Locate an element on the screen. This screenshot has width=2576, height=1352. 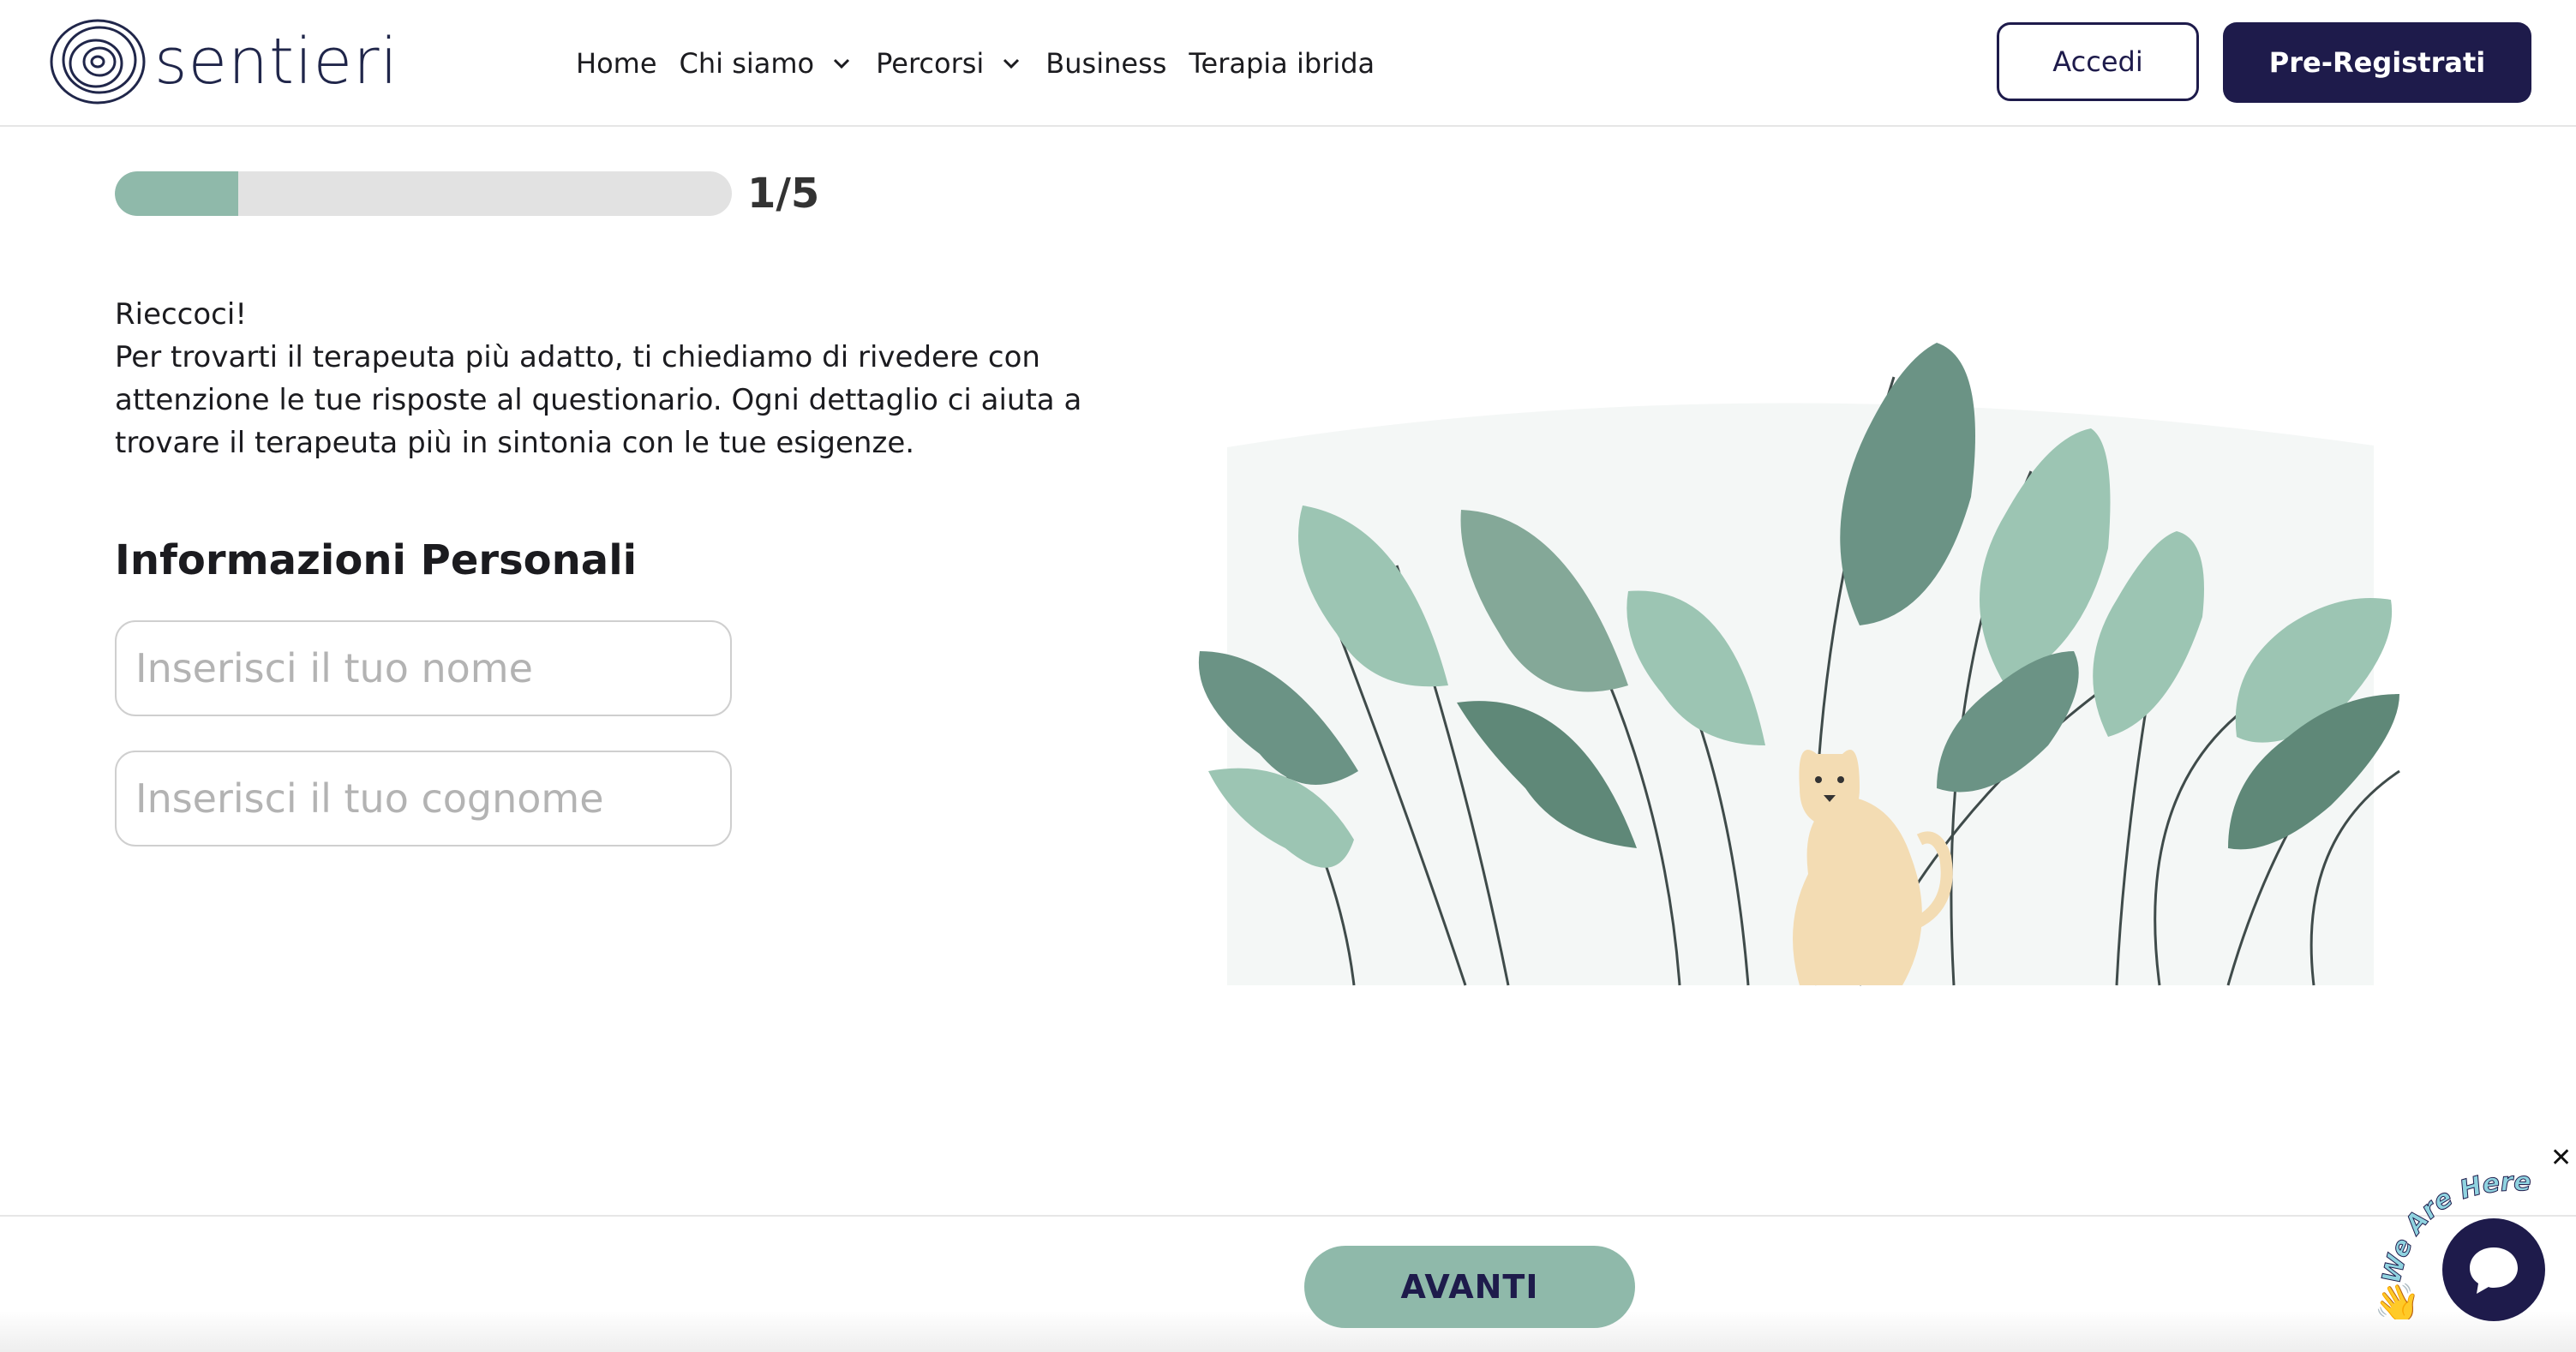
nav-business-label: Business is located at coordinates (1106, 64).